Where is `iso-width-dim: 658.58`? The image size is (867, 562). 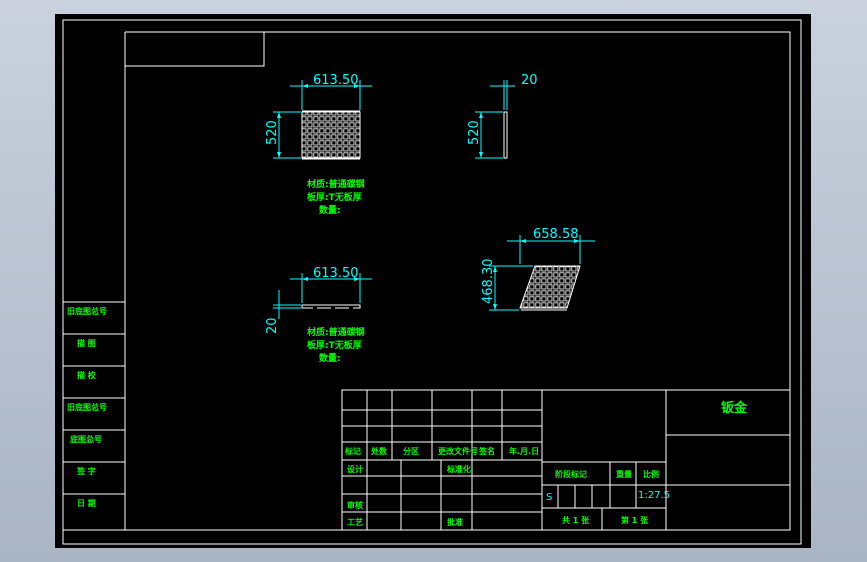 iso-width-dim: 658.58 is located at coordinates (556, 234).